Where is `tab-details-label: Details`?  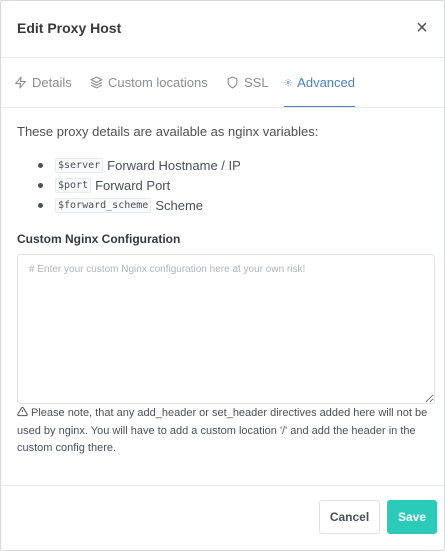
tab-details-label: Details is located at coordinates (52, 82).